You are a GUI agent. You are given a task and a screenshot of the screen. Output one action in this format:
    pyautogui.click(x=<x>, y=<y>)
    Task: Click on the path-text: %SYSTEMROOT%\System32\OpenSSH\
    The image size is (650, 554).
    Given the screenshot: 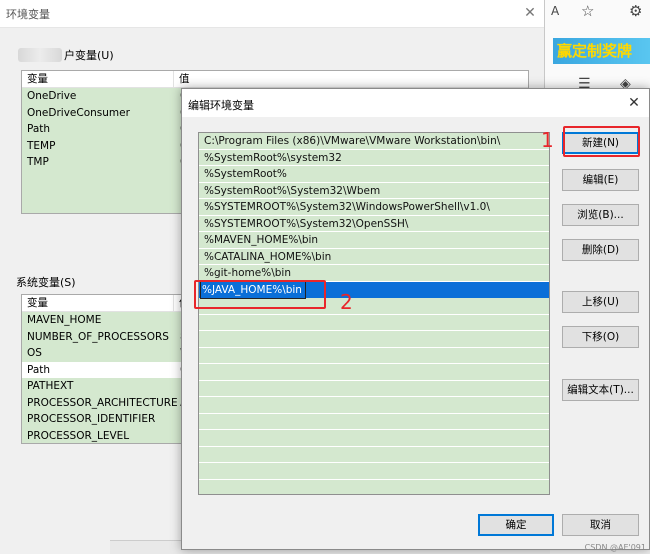 What is the action you would take?
    pyautogui.click(x=306, y=223)
    